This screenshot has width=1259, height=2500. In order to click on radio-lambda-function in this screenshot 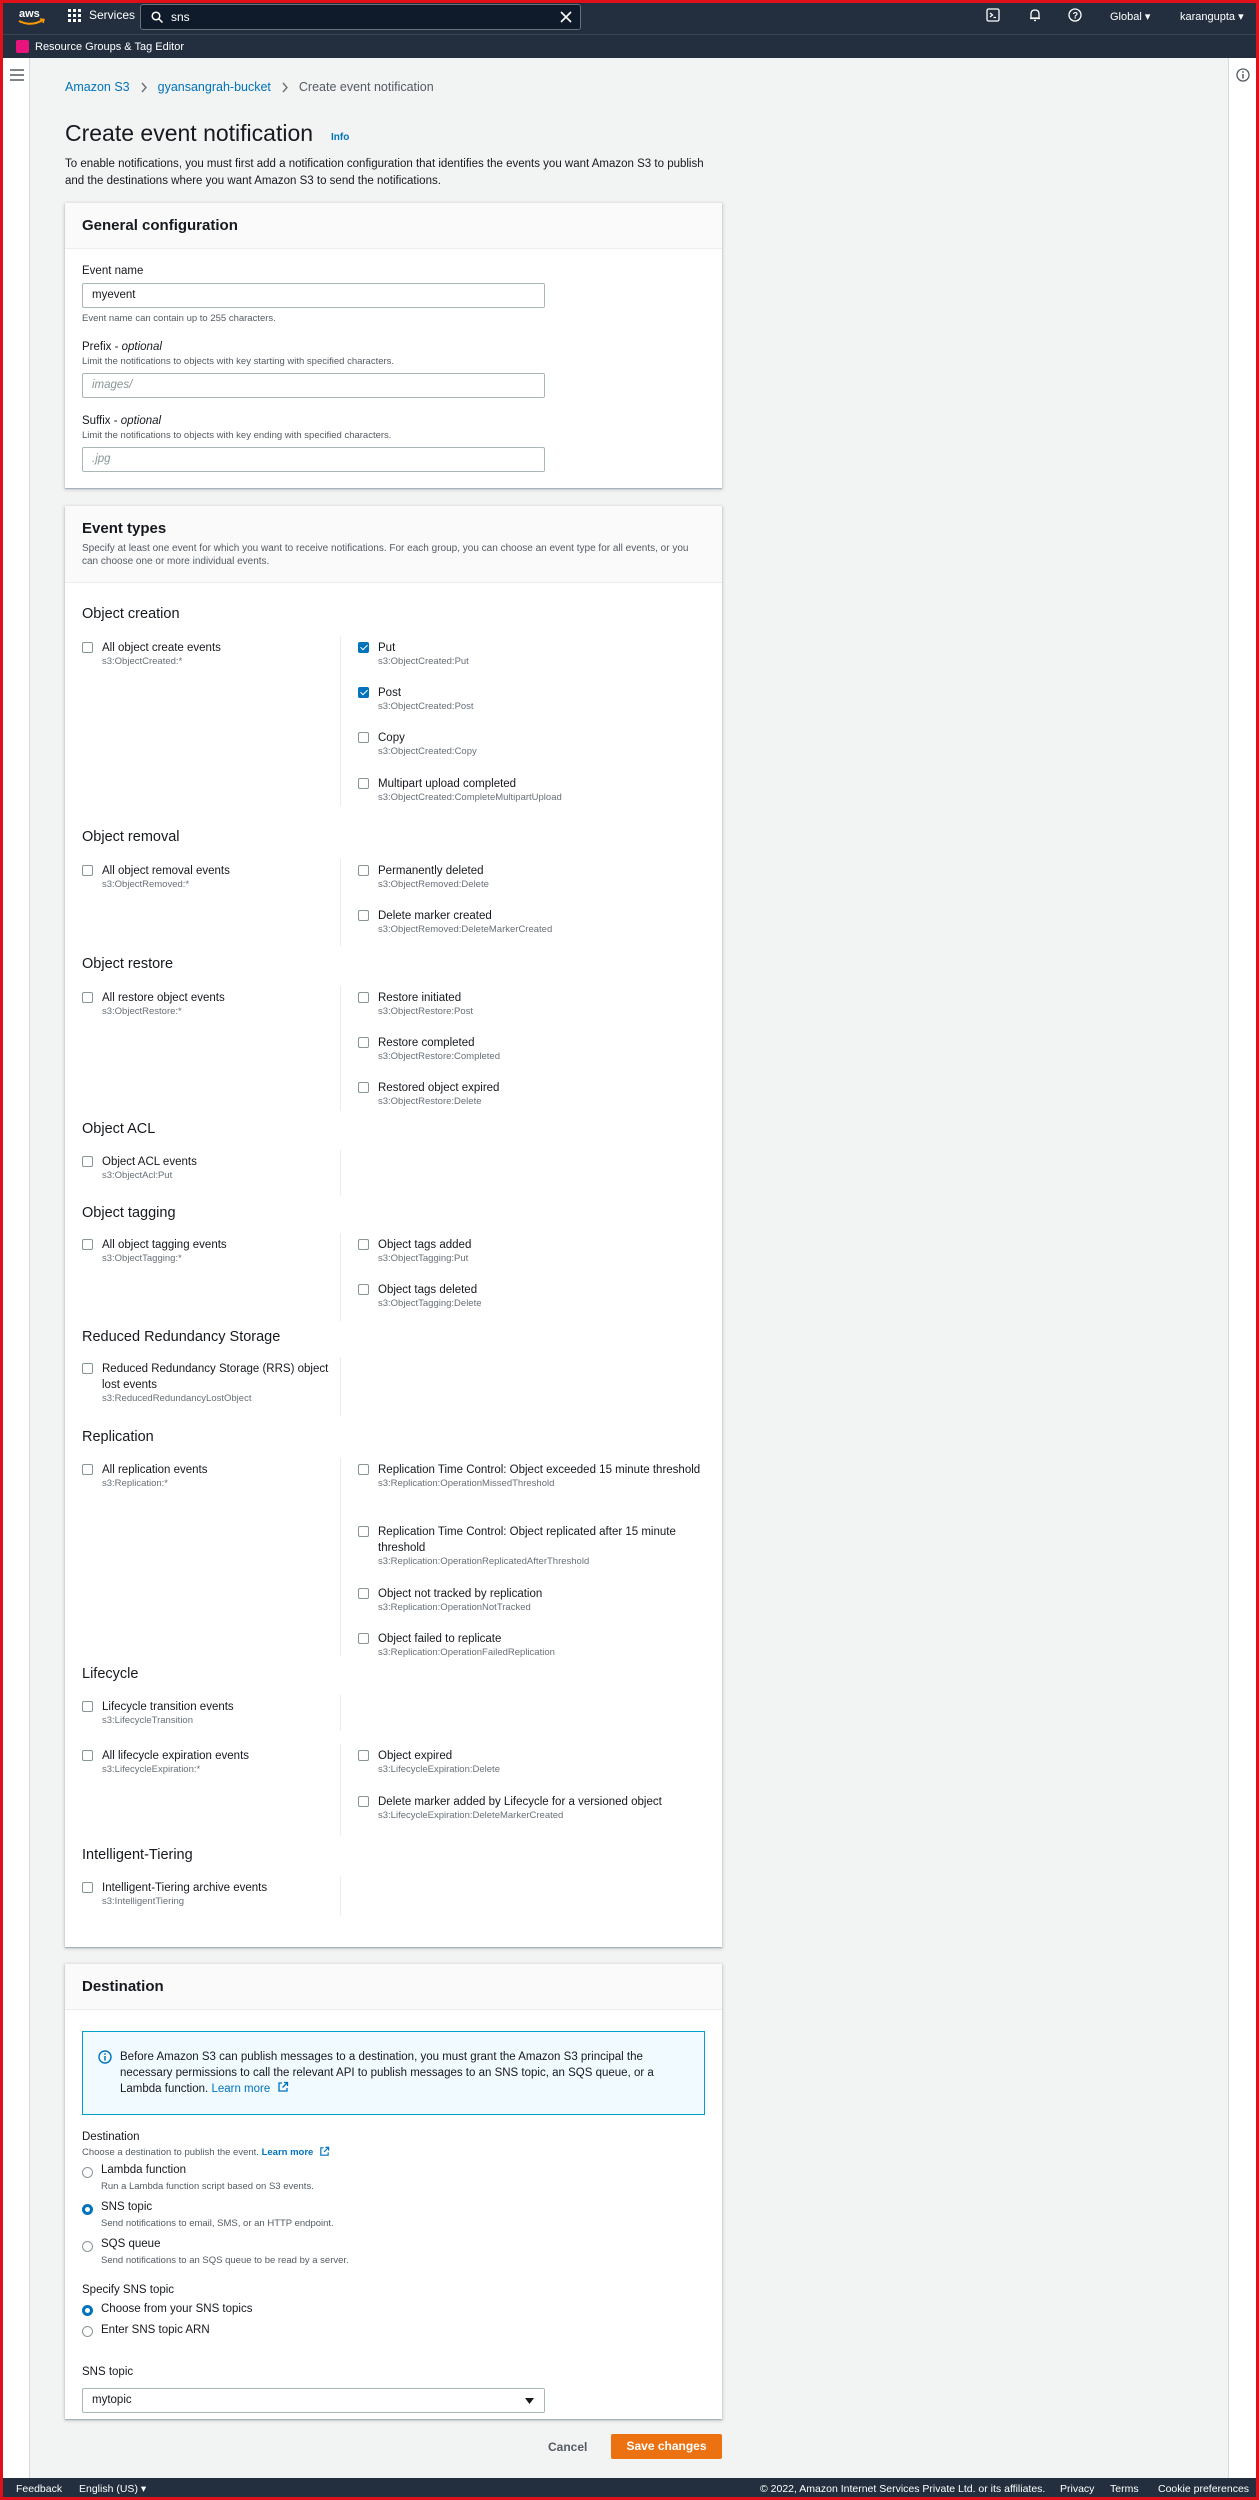, I will do `click(87, 2172)`.